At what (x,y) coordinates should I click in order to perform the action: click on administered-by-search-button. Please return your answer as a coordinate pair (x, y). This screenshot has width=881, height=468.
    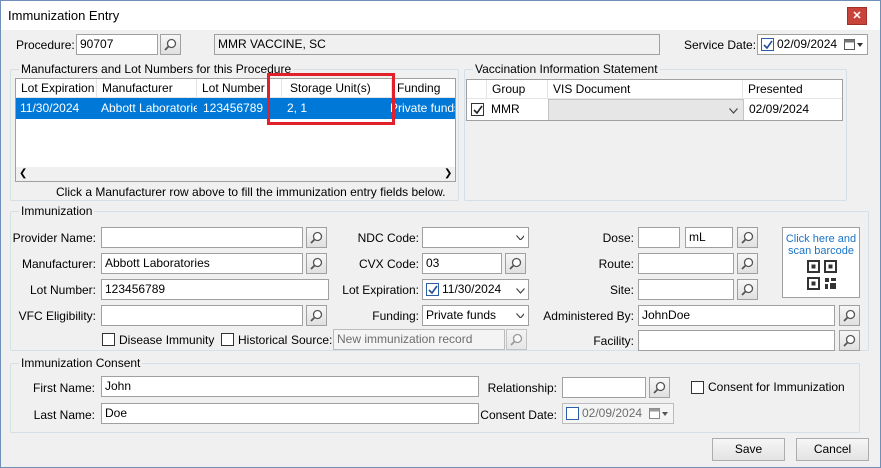
    Looking at the image, I should click on (849, 315).